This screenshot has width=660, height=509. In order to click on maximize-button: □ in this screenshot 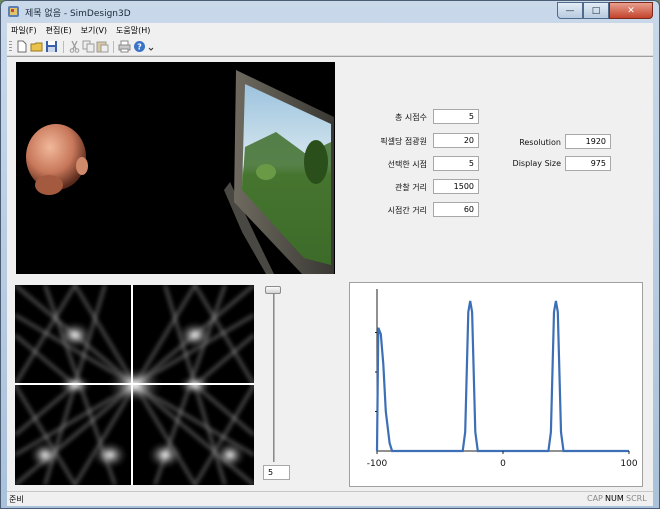, I will do `click(596, 10)`.